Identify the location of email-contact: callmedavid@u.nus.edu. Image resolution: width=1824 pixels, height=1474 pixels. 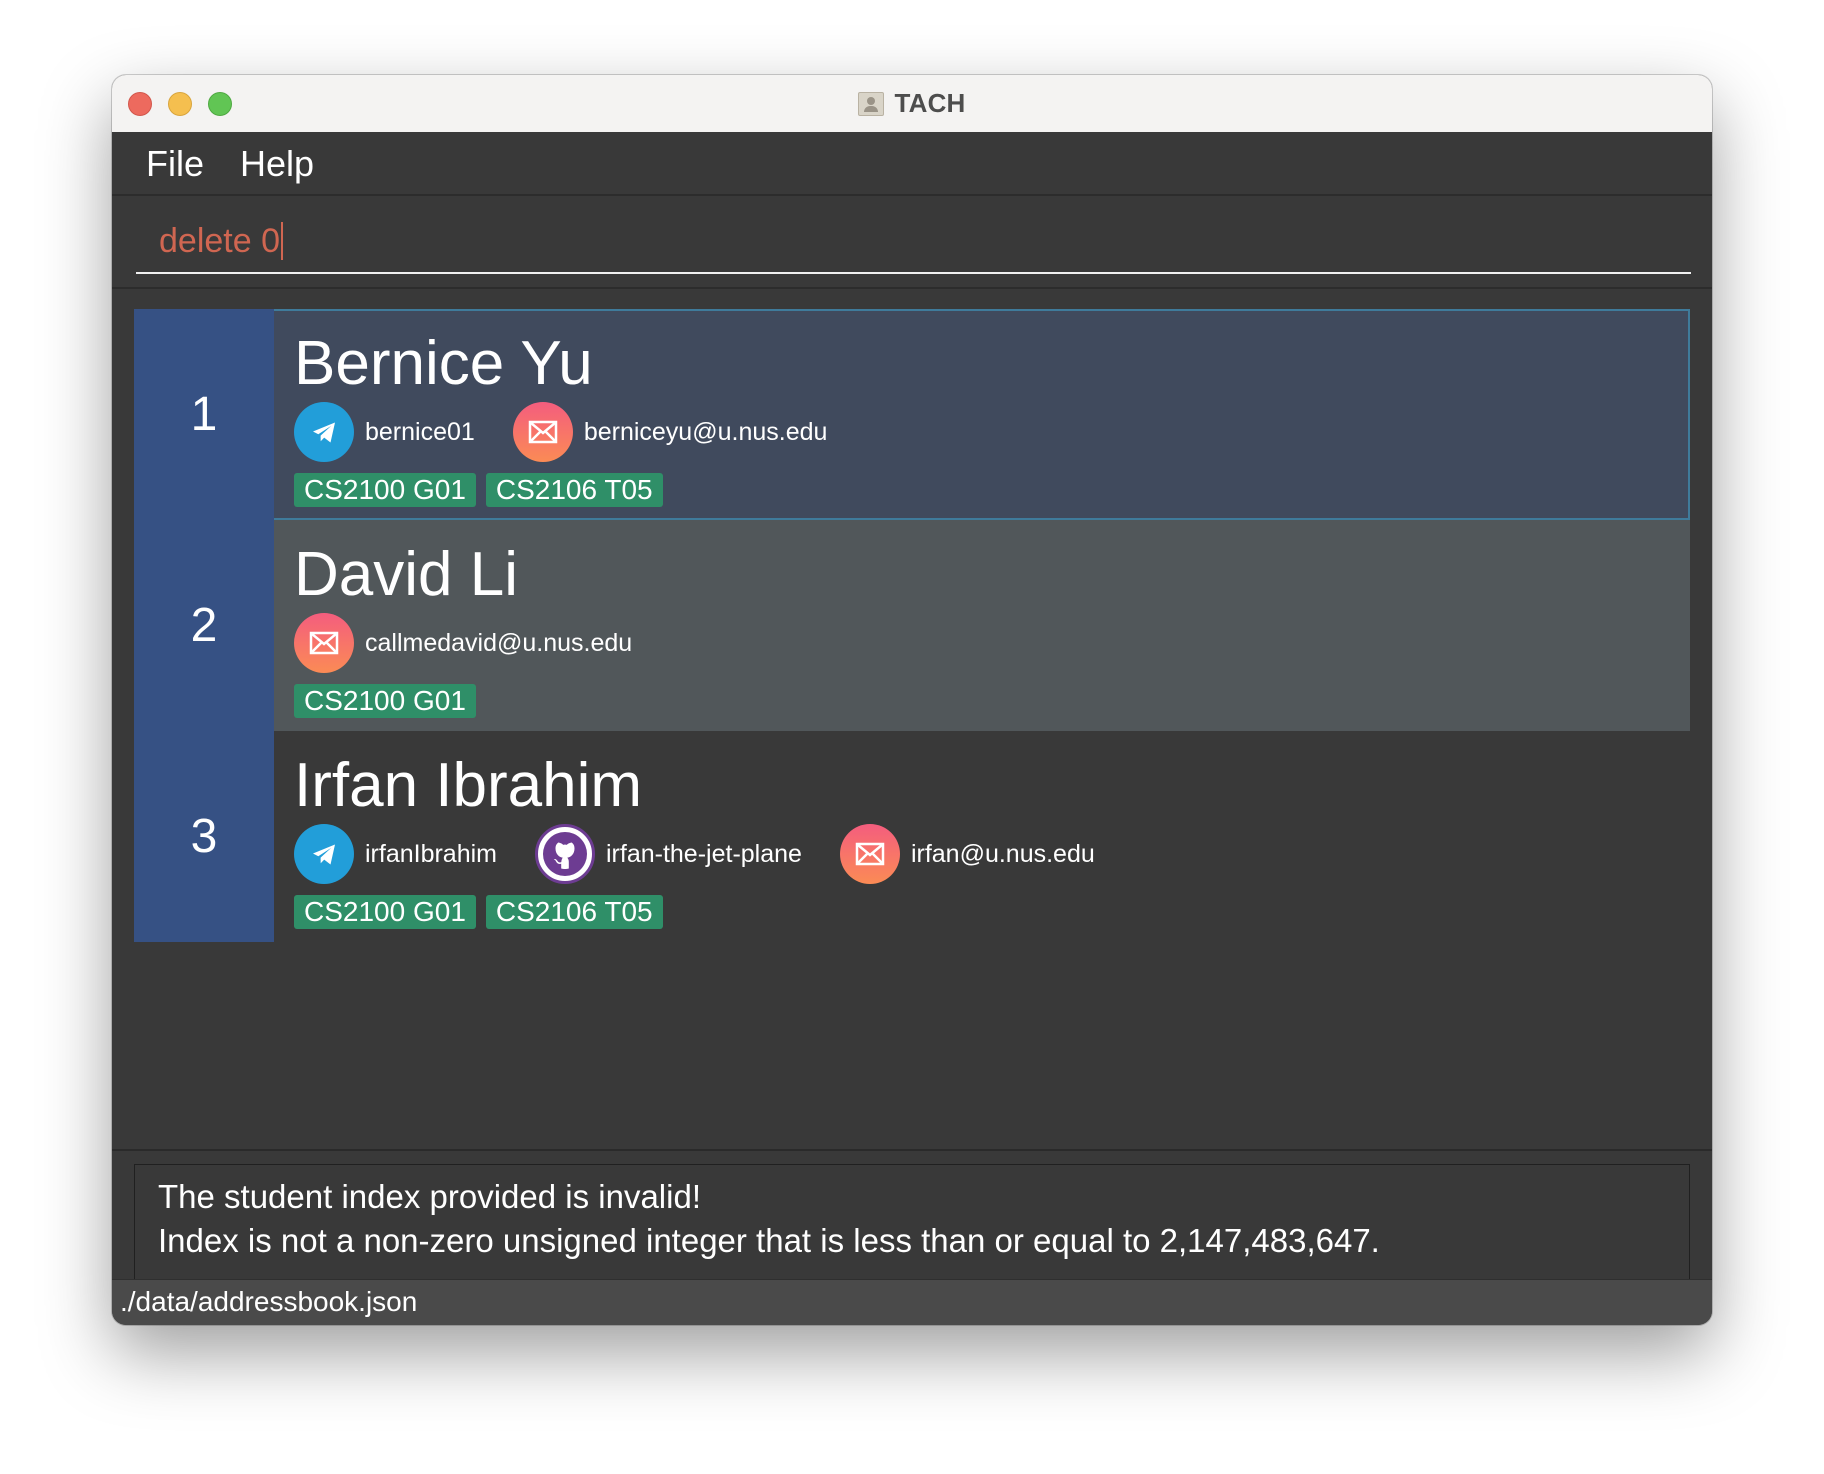
(463, 643).